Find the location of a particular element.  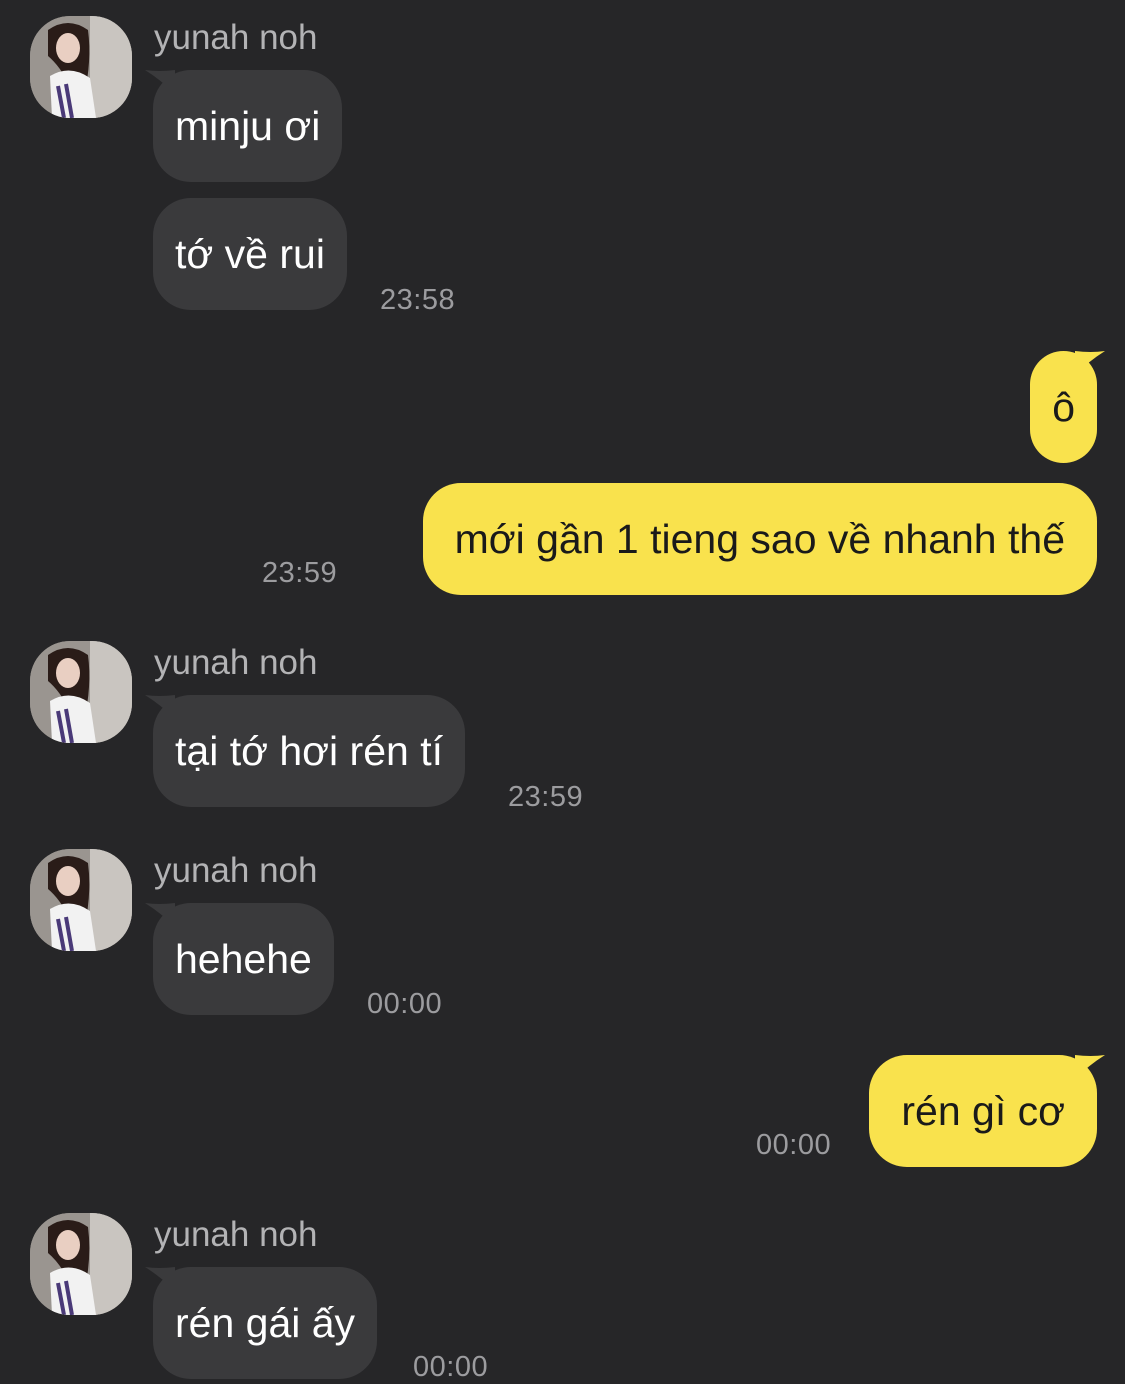

incoming-message-bubble: tớ về rui is located at coordinates (250, 254).